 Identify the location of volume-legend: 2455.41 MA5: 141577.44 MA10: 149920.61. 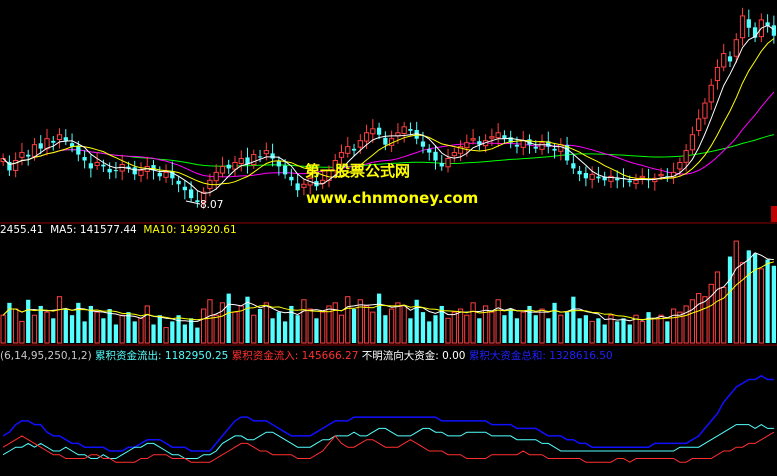
(118, 230).